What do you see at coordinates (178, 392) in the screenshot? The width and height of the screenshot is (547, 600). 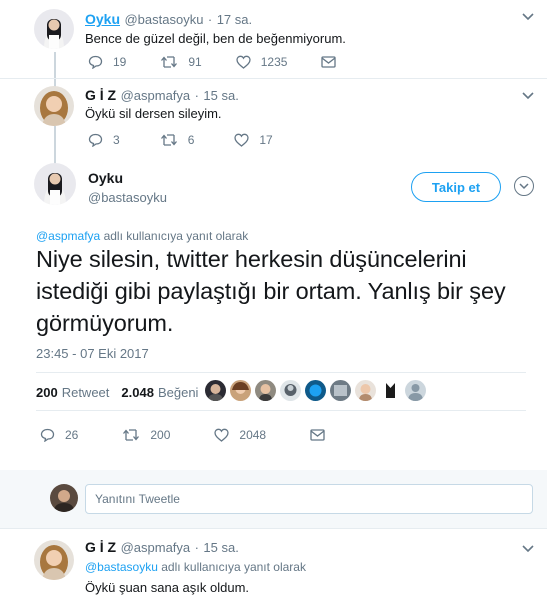 I see `like-total-label: Beğeni` at bounding box center [178, 392].